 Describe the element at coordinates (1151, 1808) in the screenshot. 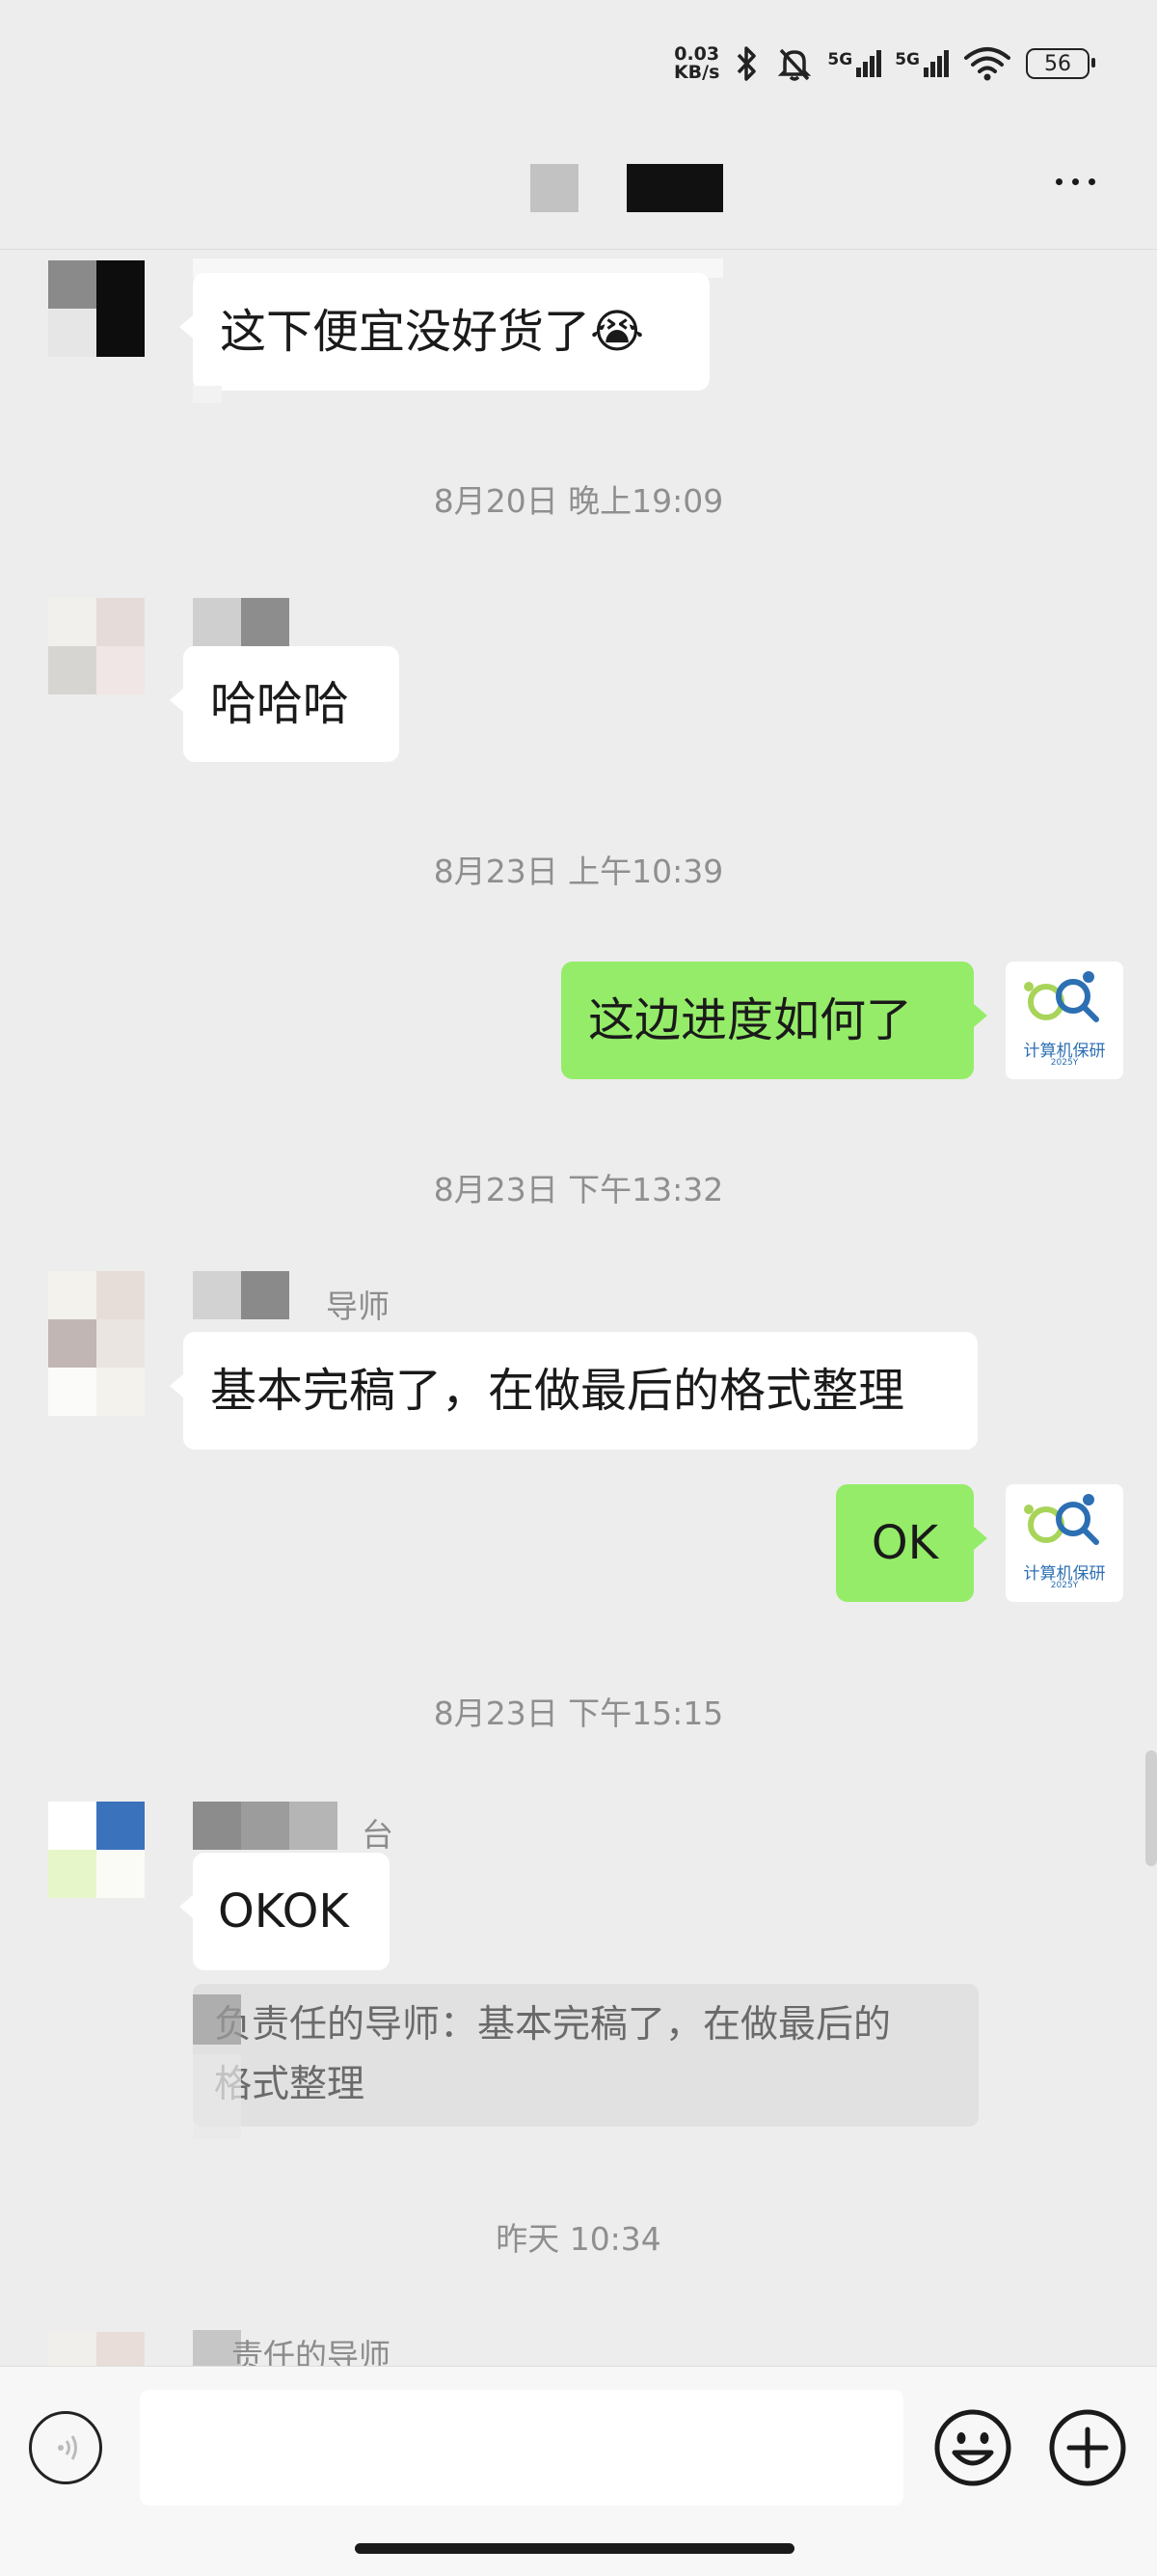

I see `scrollbar` at that location.